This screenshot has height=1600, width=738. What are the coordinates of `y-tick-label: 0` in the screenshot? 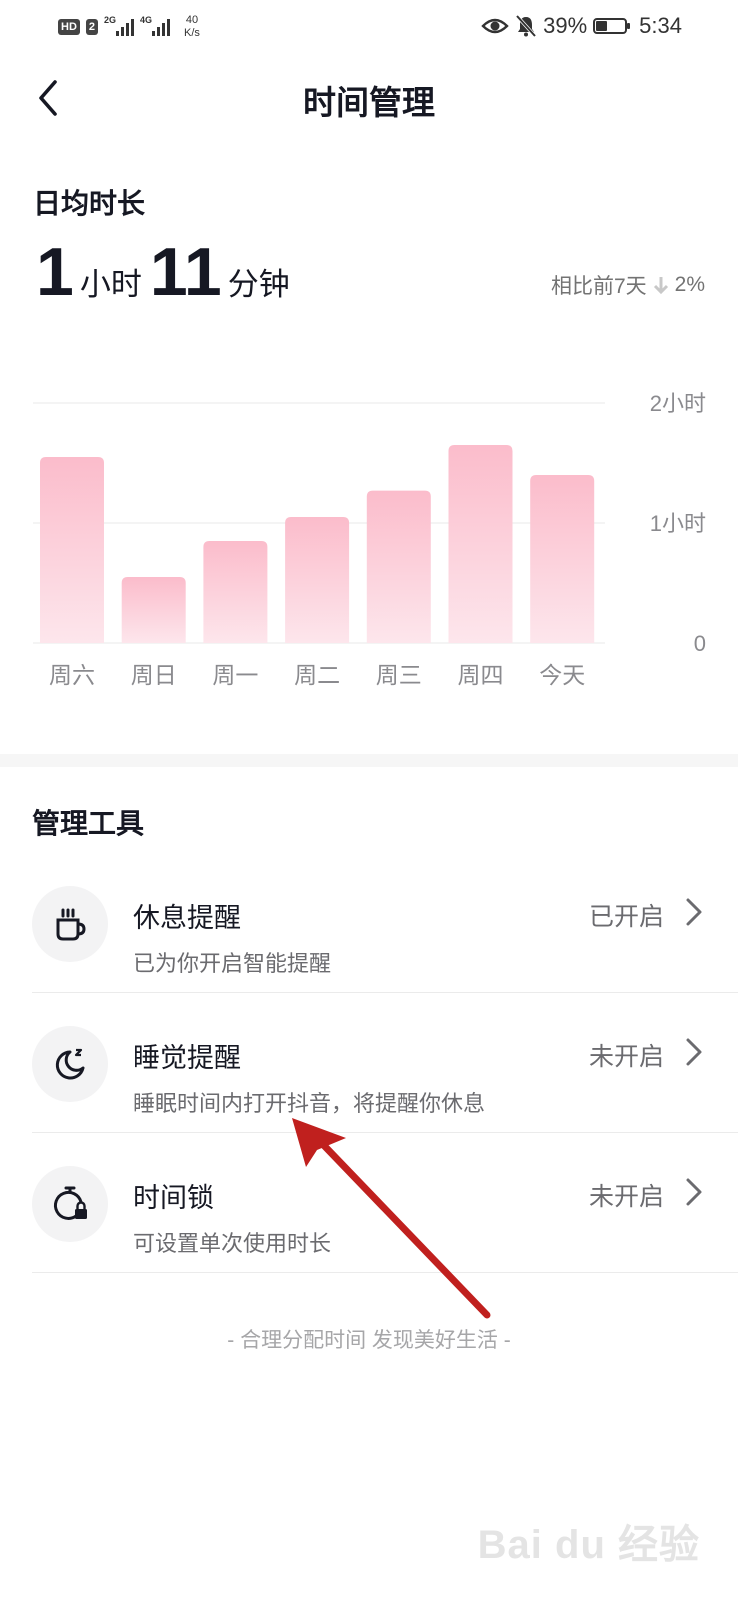 It's located at (700, 643).